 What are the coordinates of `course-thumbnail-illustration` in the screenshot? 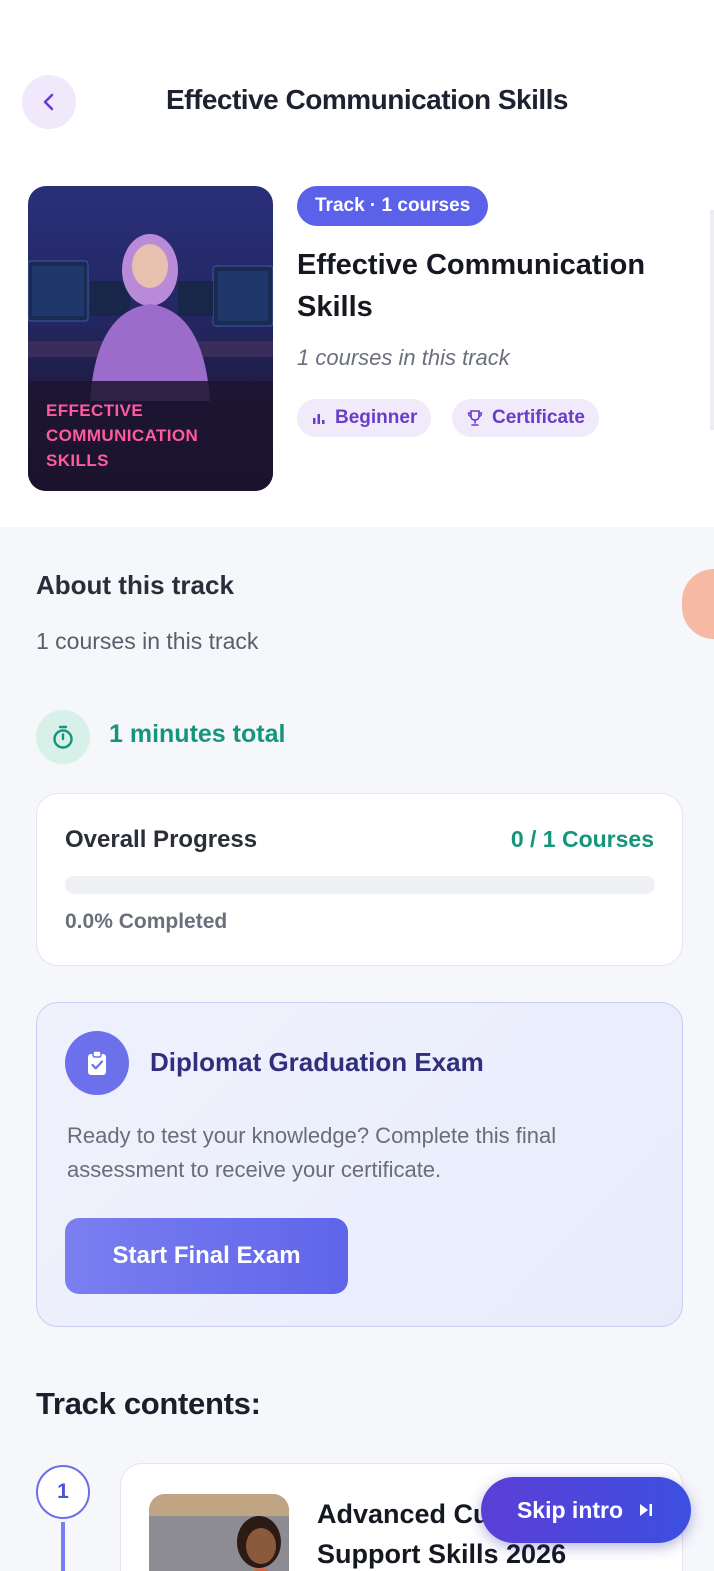 It's located at (219, 1532).